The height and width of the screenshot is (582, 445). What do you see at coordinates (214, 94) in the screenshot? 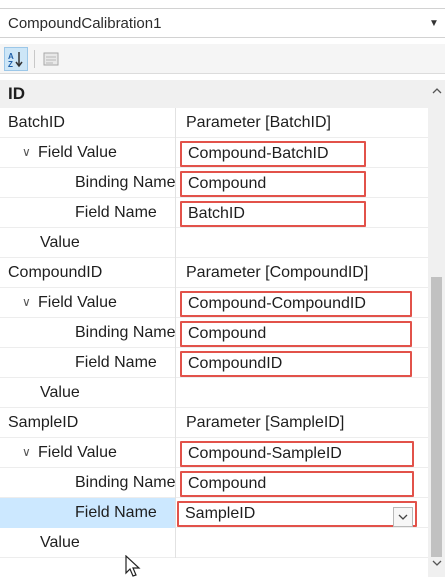
I see `category-header: ID` at bounding box center [214, 94].